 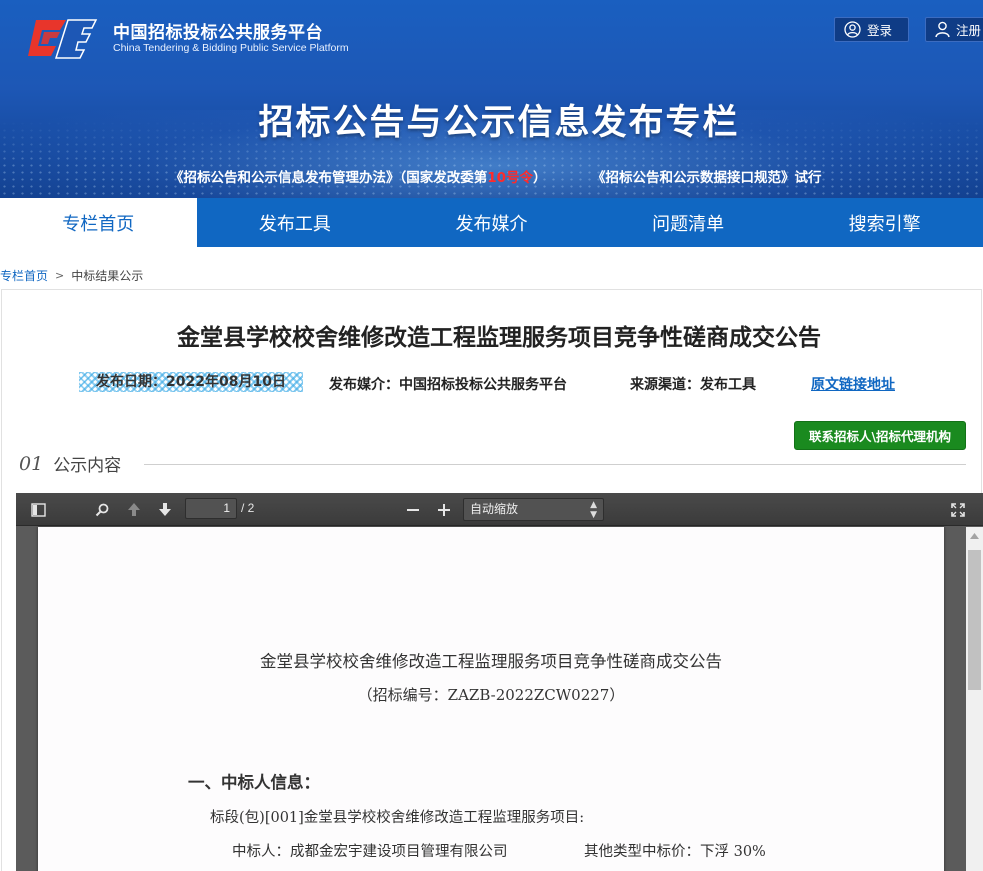 What do you see at coordinates (540, 178) in the screenshot?
I see `regulation-1-suffix: ）` at bounding box center [540, 178].